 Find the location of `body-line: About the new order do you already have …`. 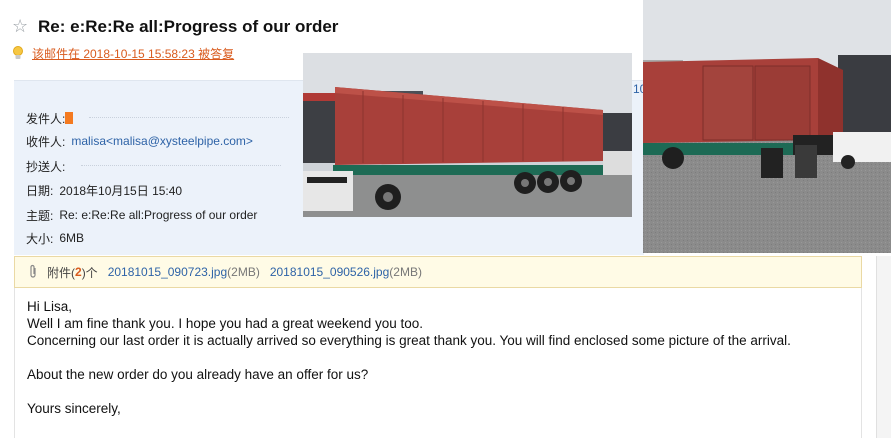

body-line: About the new order do you already have … is located at coordinates (198, 374).